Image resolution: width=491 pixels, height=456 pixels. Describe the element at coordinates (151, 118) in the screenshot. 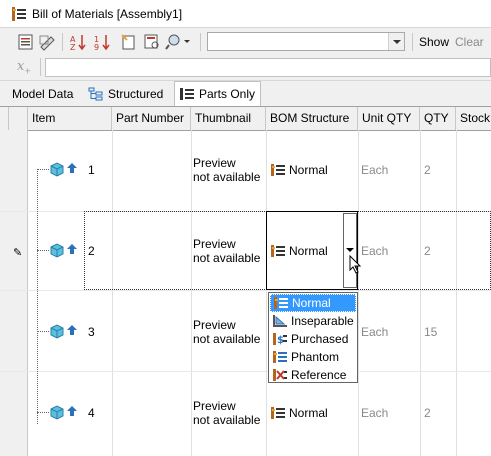

I see `column-header-part-number: Part Number` at that location.